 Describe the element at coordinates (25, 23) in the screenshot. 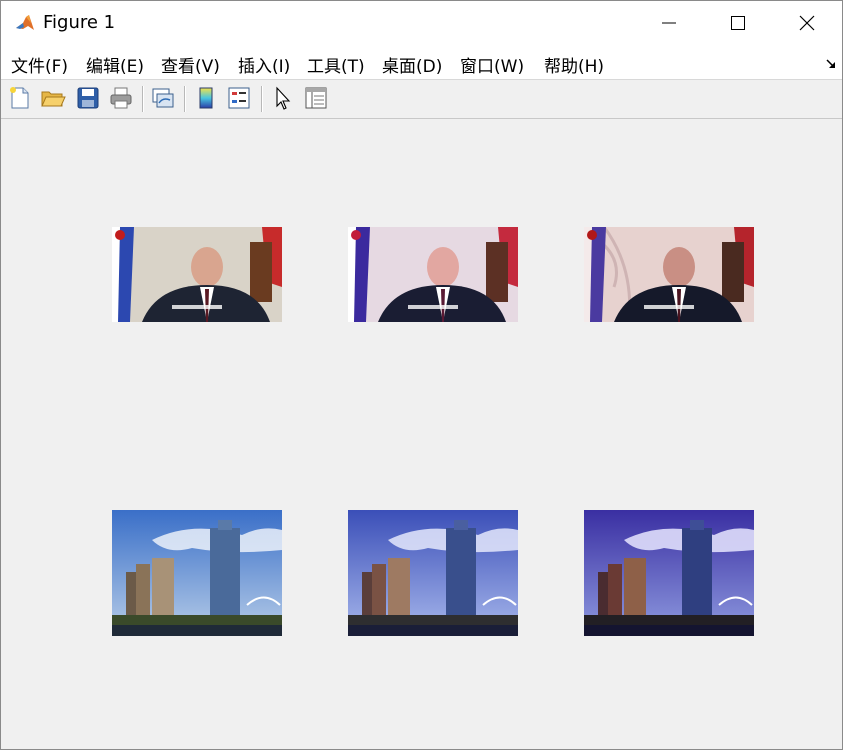

I see `matlab-logo-icon` at that location.